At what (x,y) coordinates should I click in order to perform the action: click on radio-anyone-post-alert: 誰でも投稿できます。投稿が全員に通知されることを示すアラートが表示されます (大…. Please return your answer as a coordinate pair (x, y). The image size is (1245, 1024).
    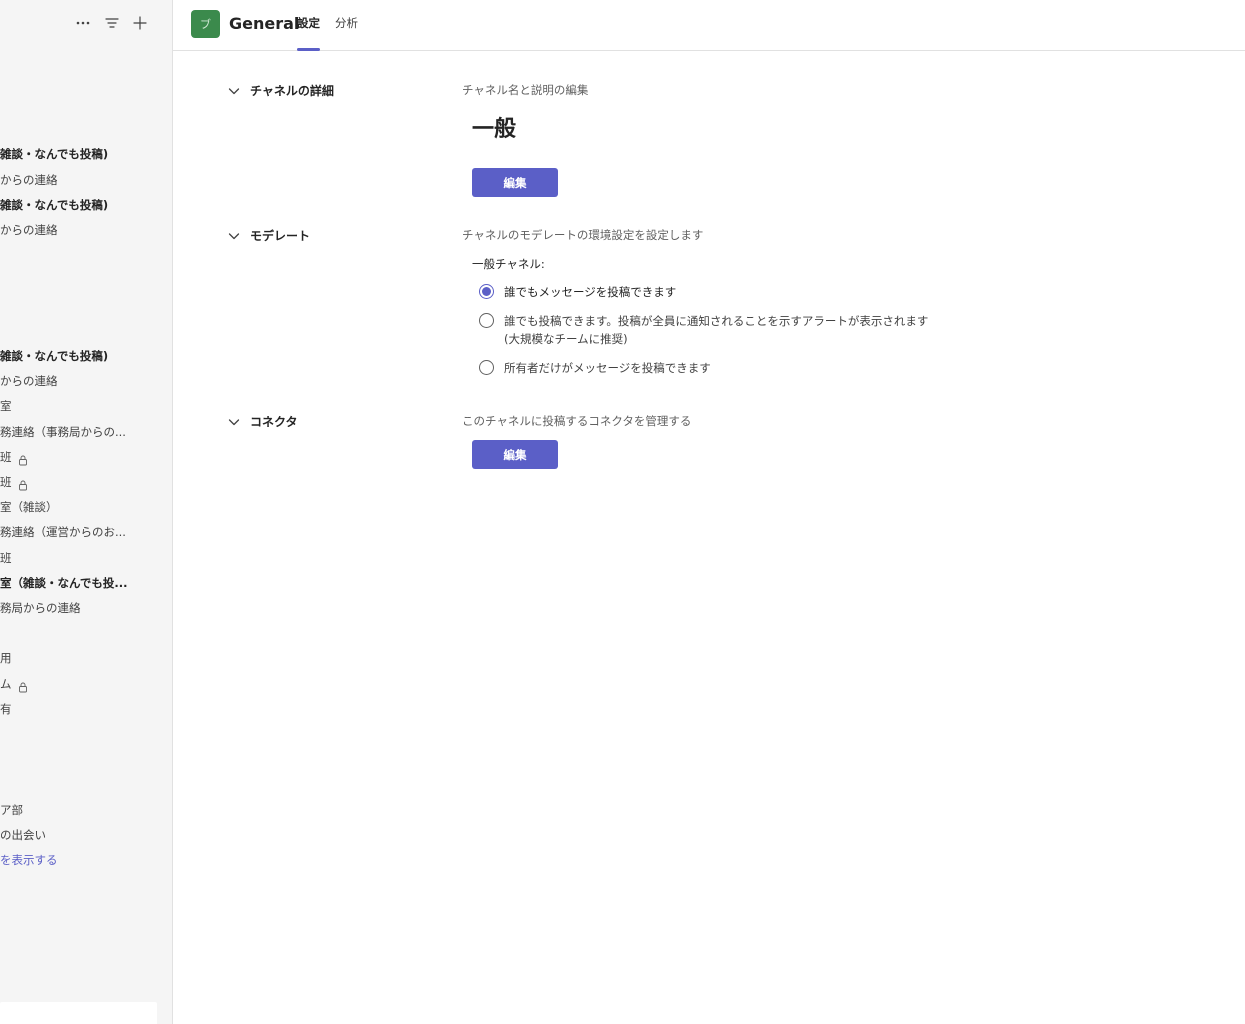
    Looking at the image, I should click on (703, 330).